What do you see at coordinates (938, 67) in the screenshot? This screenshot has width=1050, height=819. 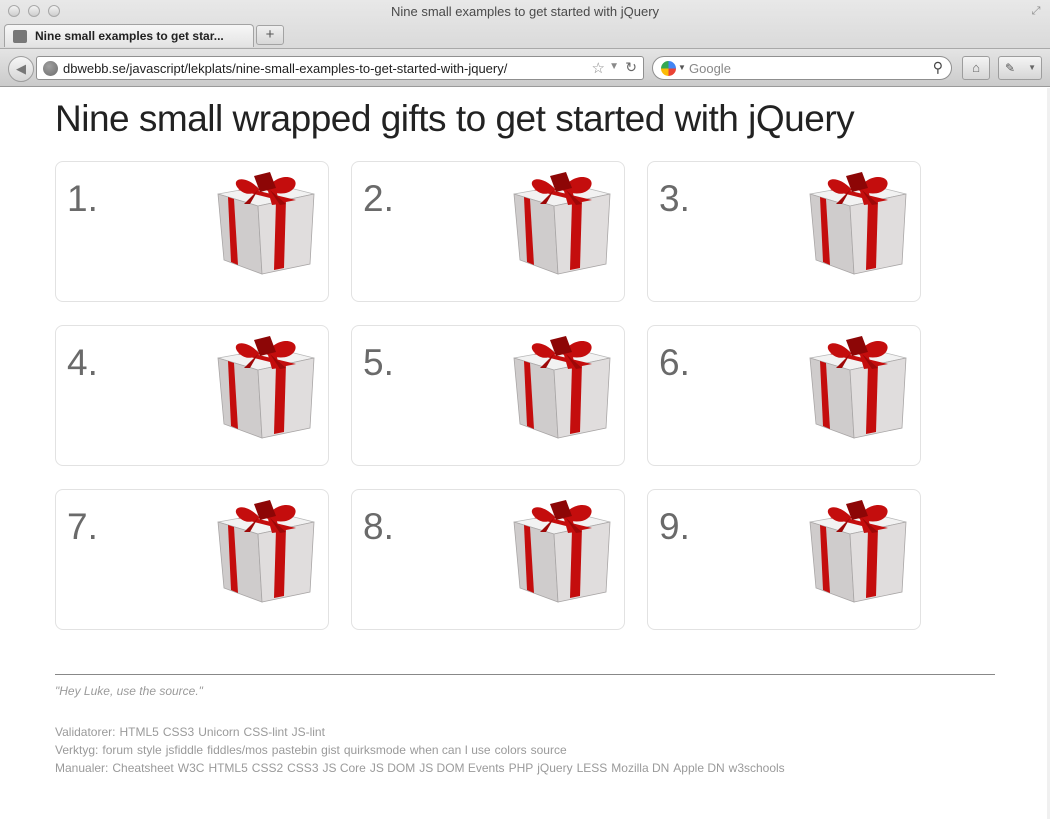 I see `magnifier-icon: ⚲` at bounding box center [938, 67].